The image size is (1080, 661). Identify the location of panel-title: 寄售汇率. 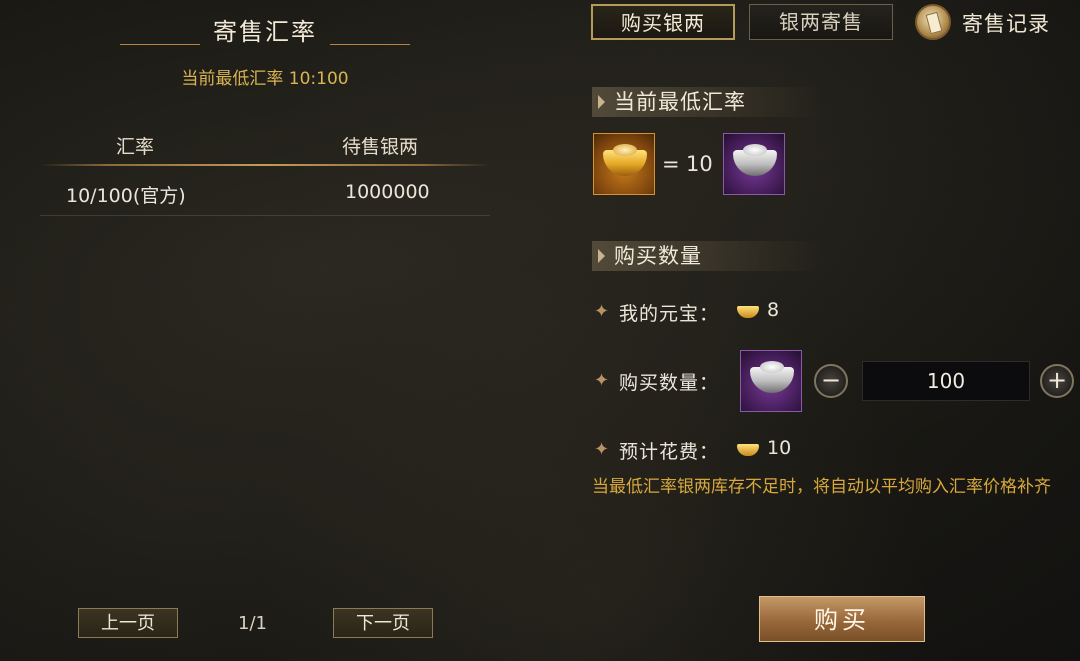
(265, 32).